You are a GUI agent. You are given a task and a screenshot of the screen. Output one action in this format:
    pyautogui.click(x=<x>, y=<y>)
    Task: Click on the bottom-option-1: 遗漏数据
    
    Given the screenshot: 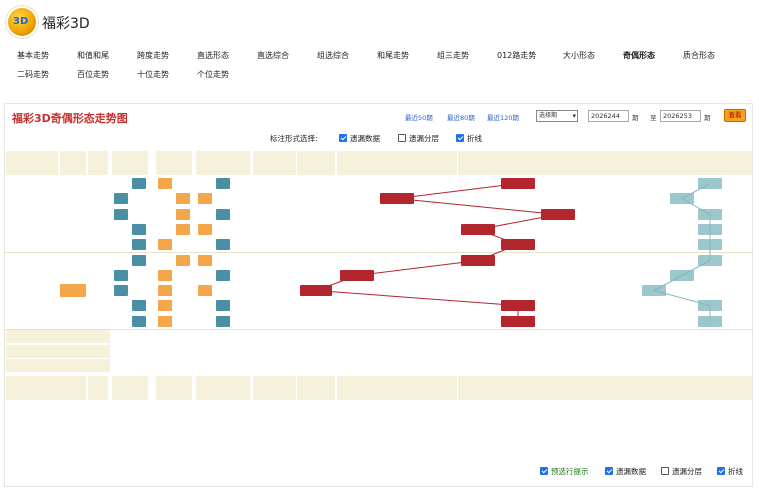 What is the action you would take?
    pyautogui.click(x=625, y=471)
    